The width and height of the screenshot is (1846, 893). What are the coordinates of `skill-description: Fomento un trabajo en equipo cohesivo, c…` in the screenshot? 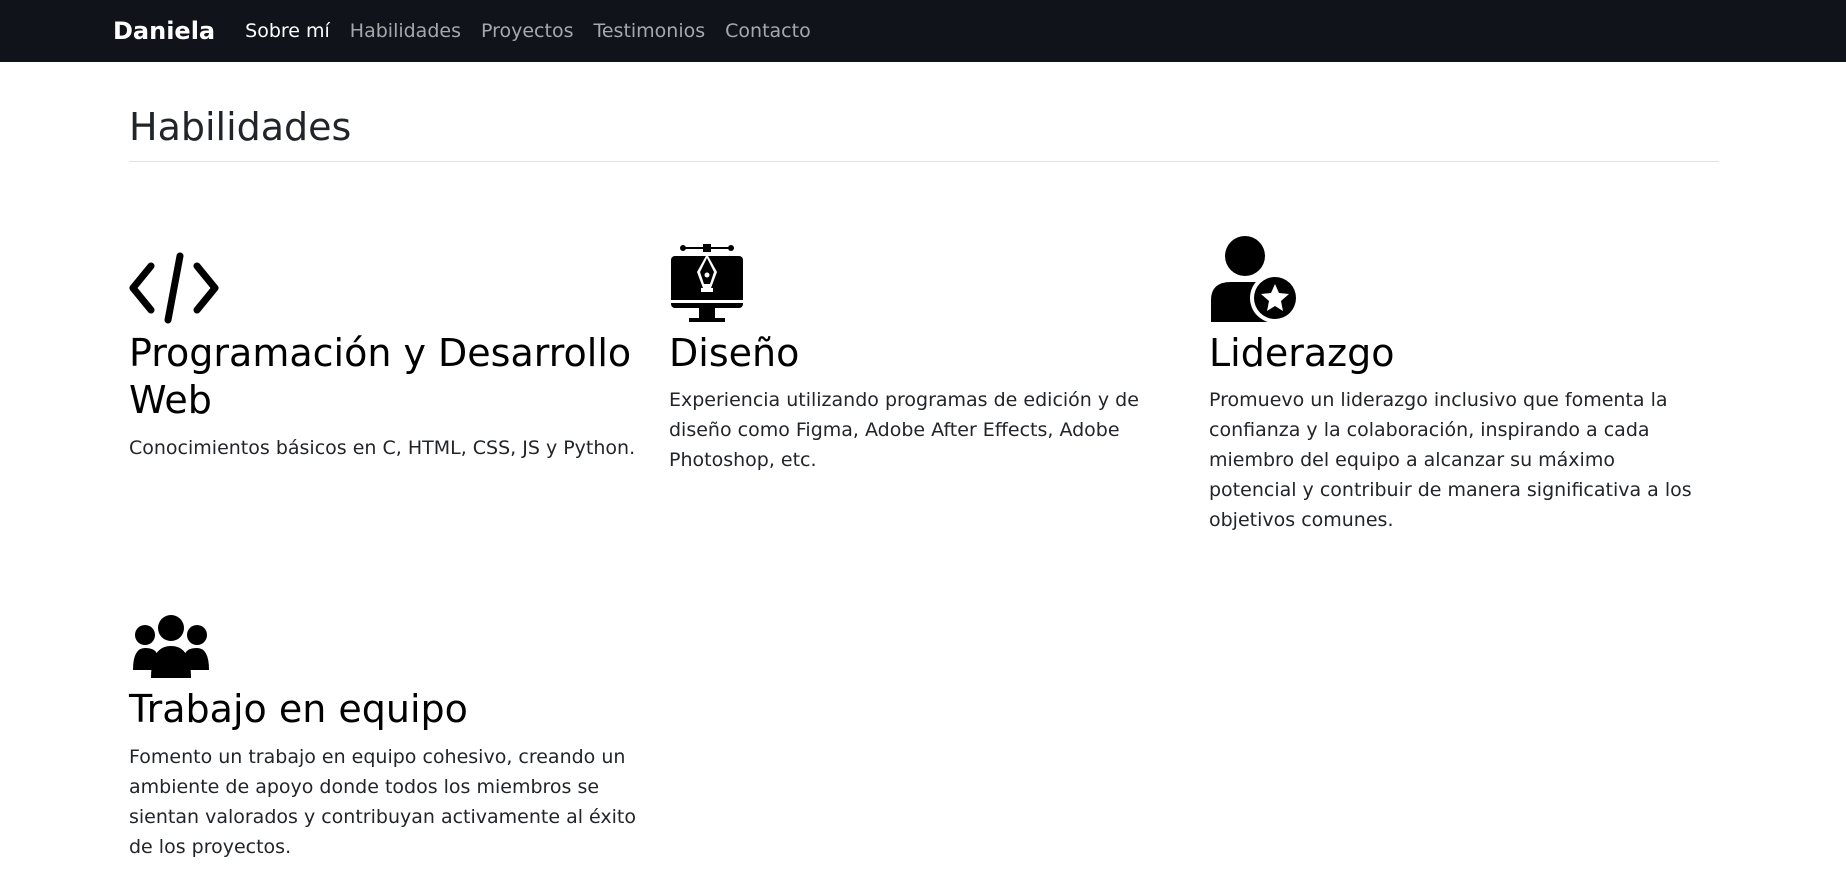 It's located at (382, 801).